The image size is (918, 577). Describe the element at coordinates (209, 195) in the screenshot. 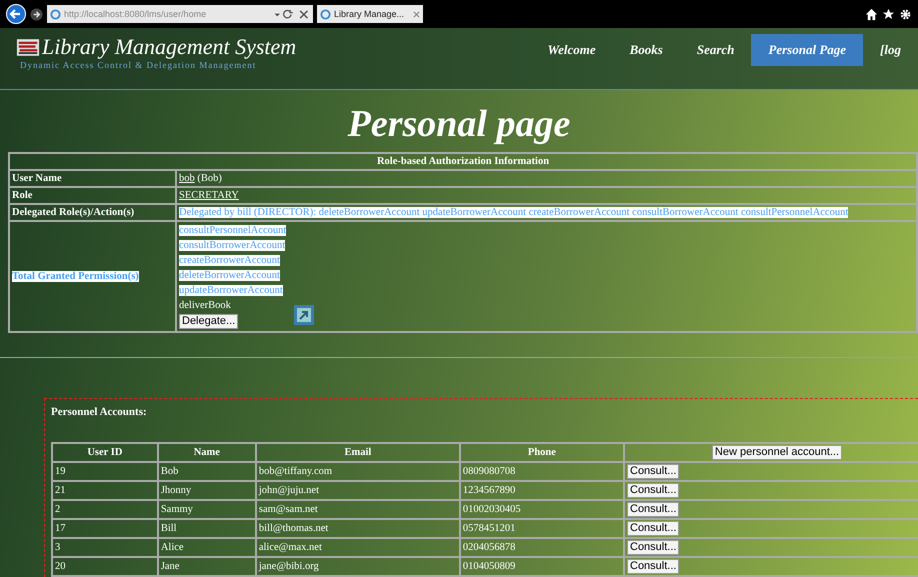

I see `role-link: SECRETARY` at that location.